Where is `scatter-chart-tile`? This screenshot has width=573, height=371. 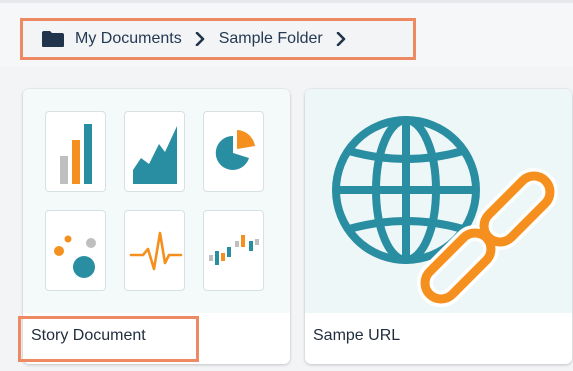 scatter-chart-tile is located at coordinates (75, 250).